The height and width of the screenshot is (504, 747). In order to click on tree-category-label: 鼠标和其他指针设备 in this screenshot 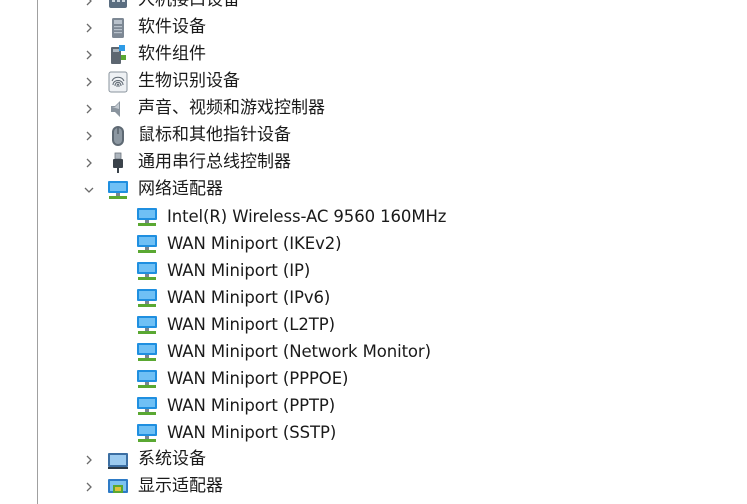, I will do `click(214, 135)`.